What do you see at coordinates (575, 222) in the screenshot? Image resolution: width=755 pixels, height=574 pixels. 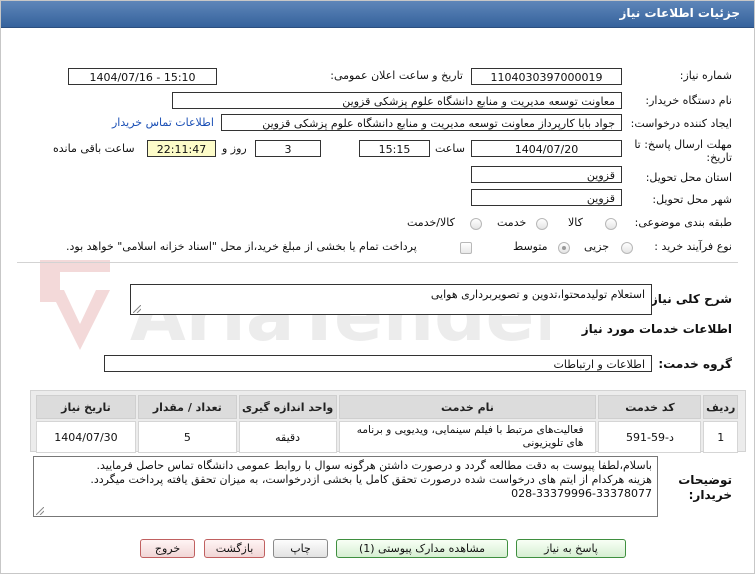 I see `category-option-goods: کالا` at bounding box center [575, 222].